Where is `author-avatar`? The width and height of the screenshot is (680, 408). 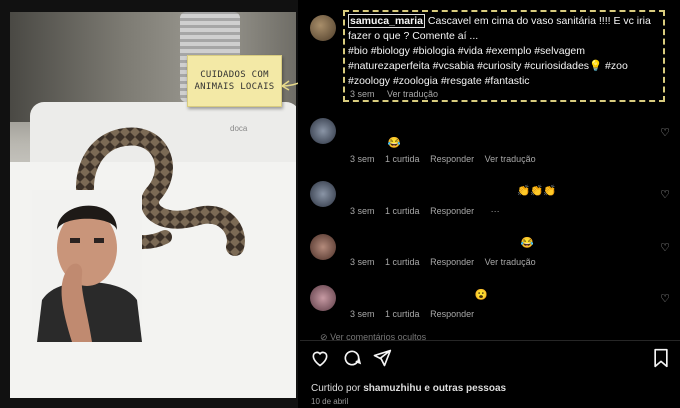
author-avatar is located at coordinates (323, 28).